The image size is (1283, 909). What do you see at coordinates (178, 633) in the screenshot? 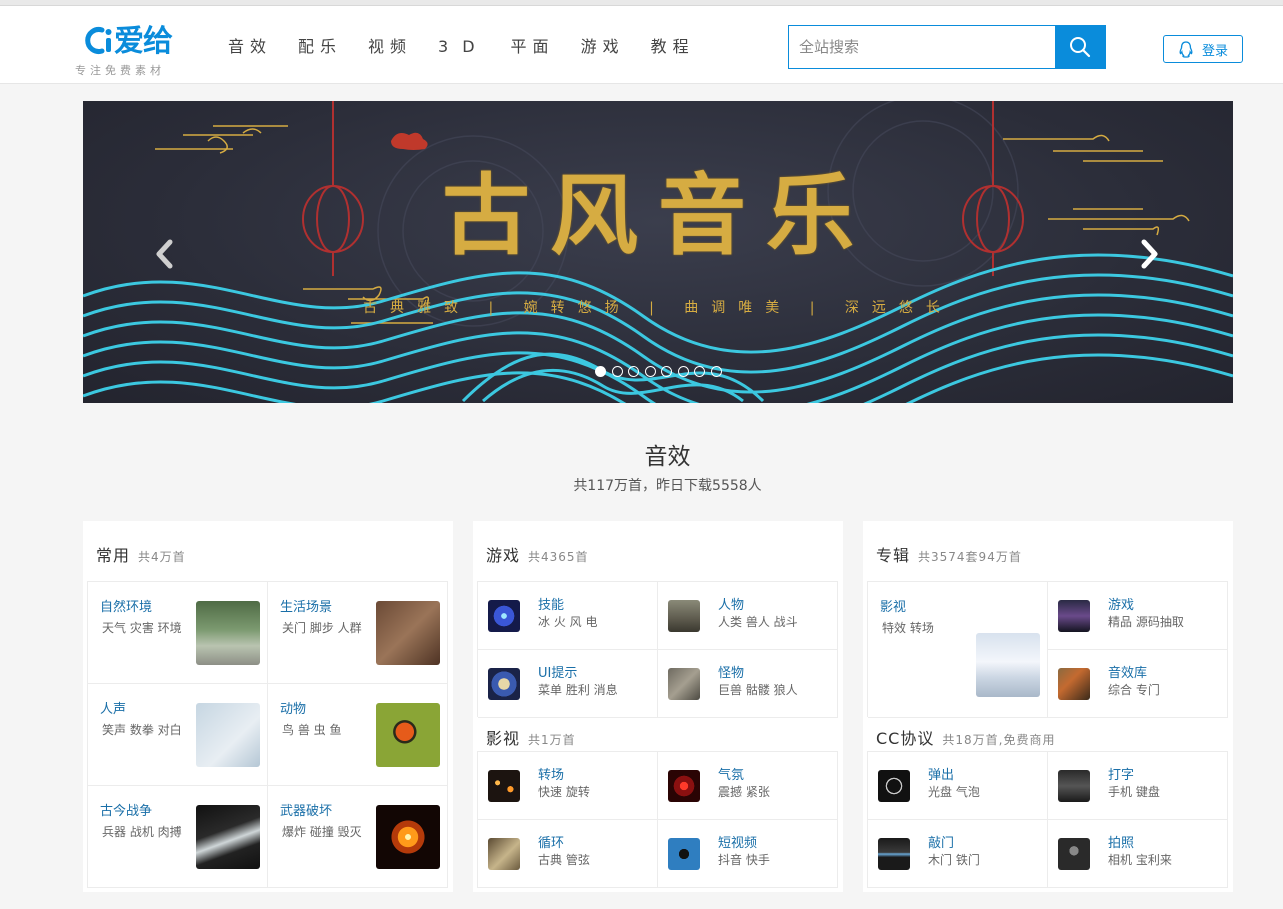
I see `category-tile: 自然环境 天气 灾害 环境` at bounding box center [178, 633].